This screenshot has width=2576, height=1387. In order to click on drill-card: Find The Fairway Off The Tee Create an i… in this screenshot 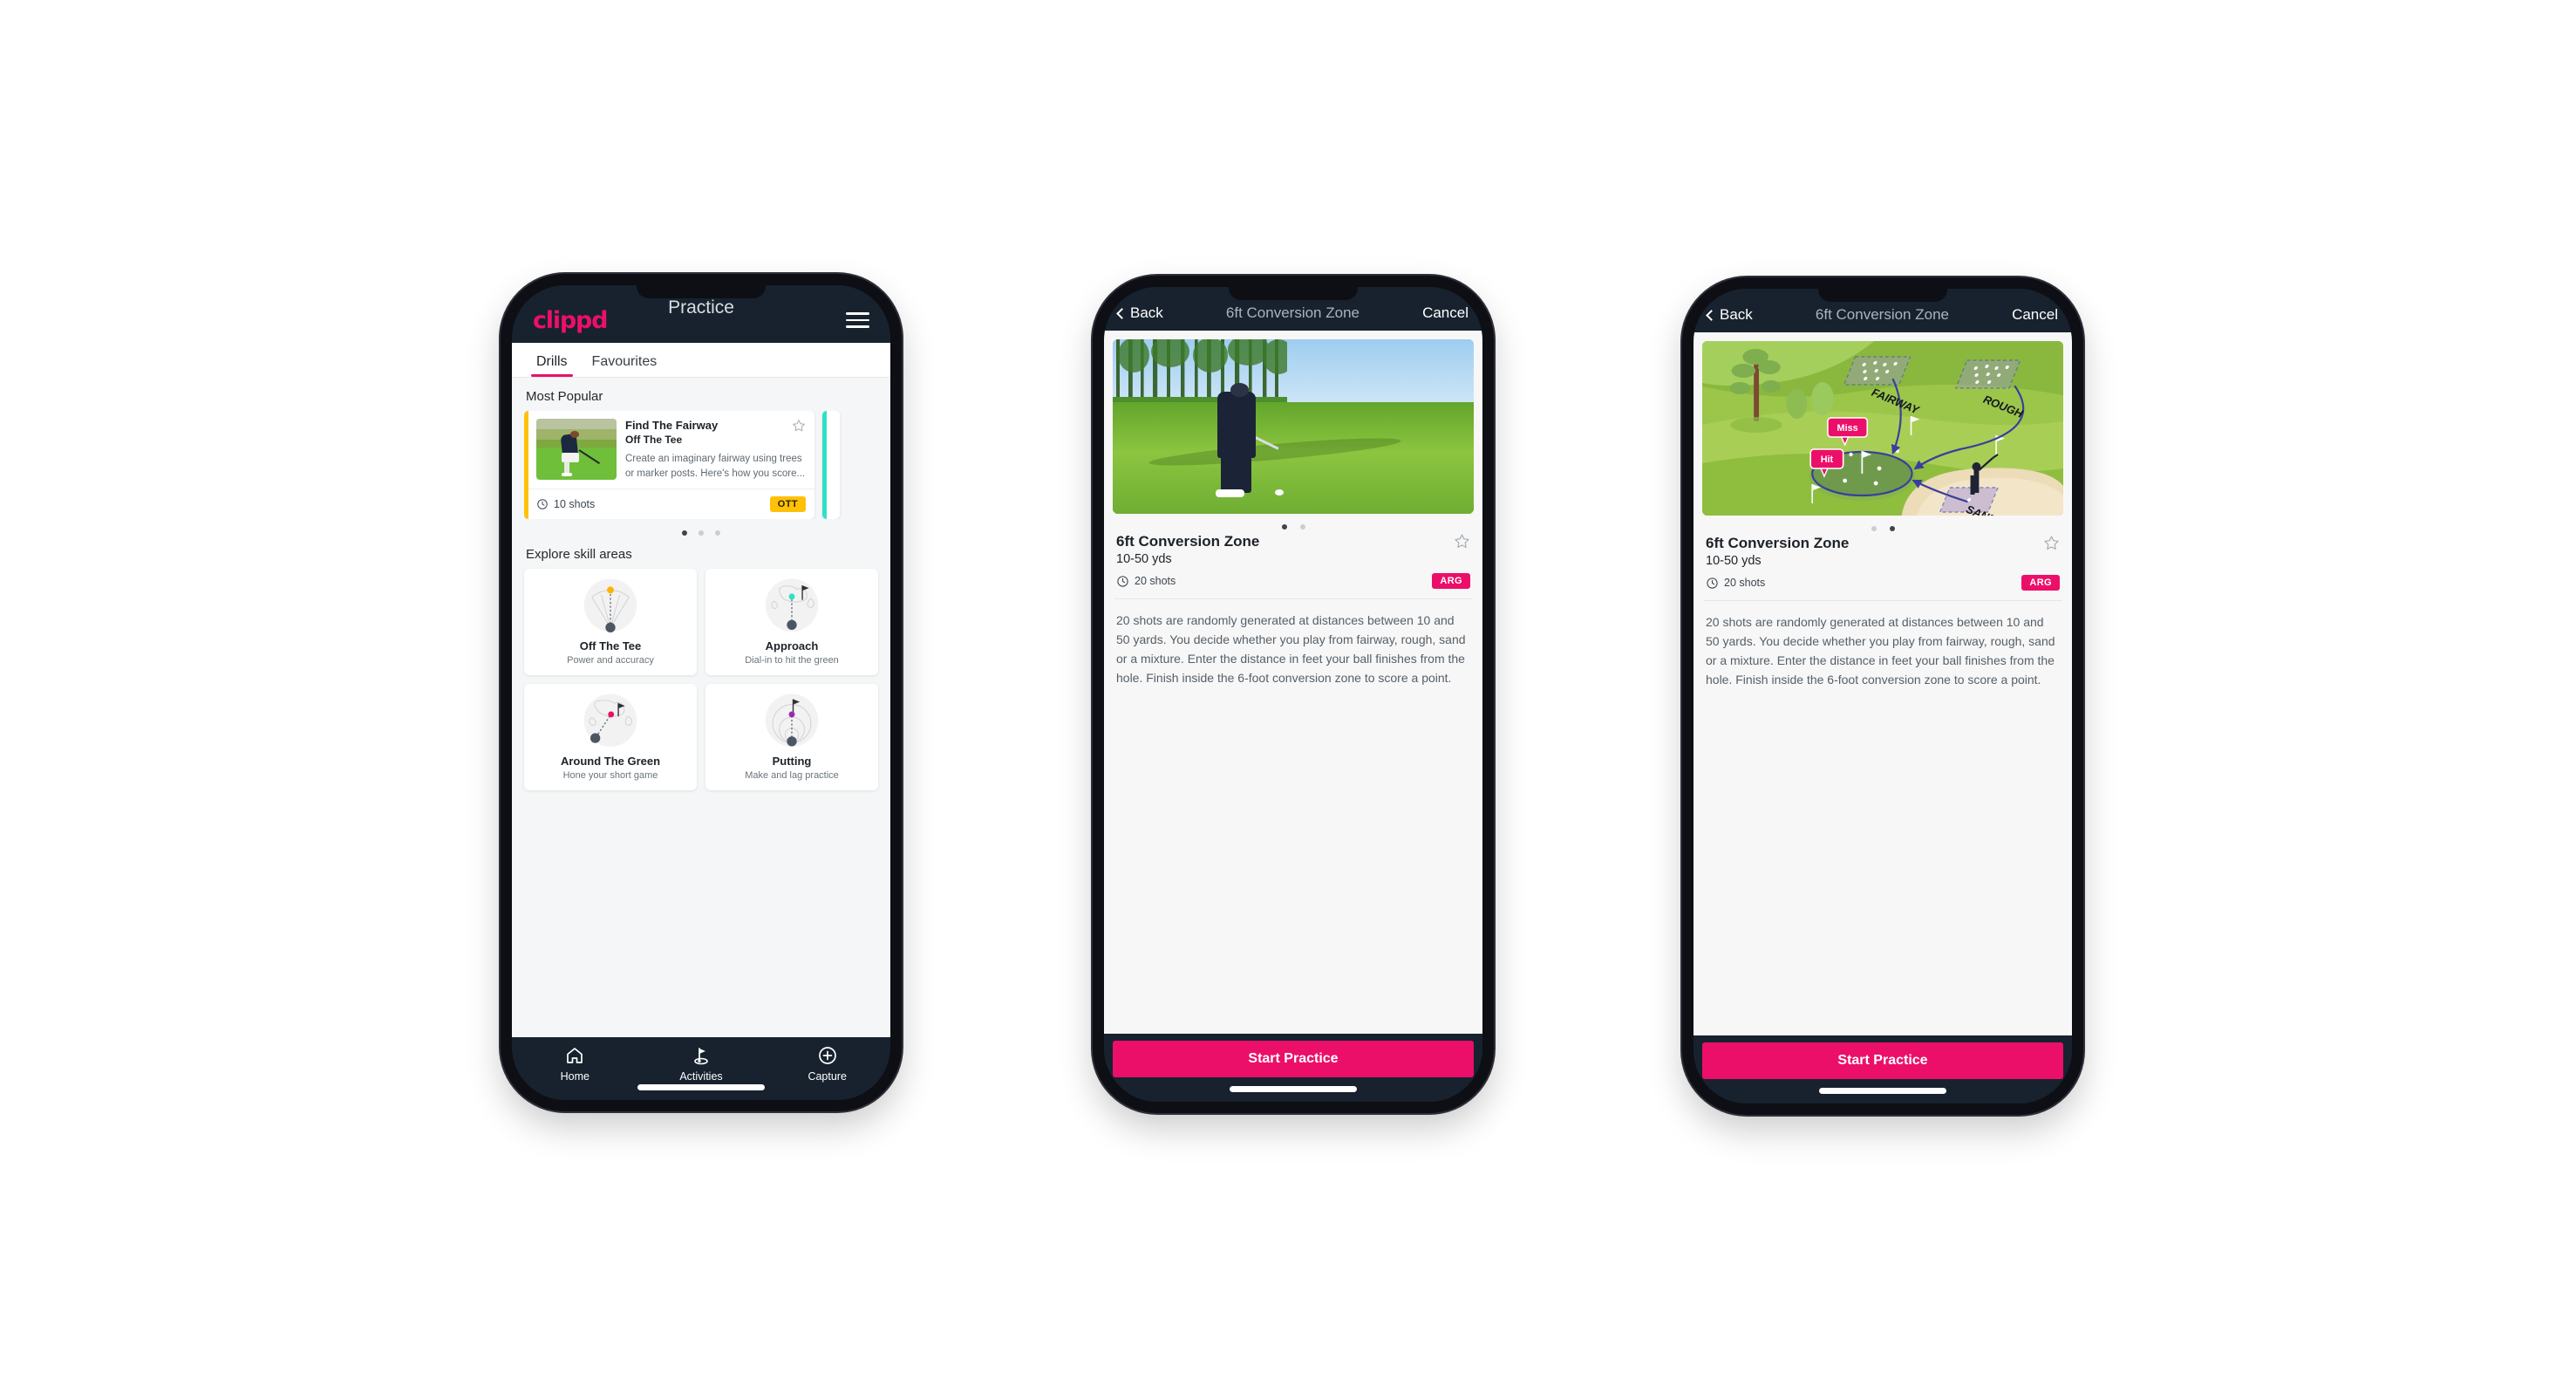, I will do `click(669, 465)`.